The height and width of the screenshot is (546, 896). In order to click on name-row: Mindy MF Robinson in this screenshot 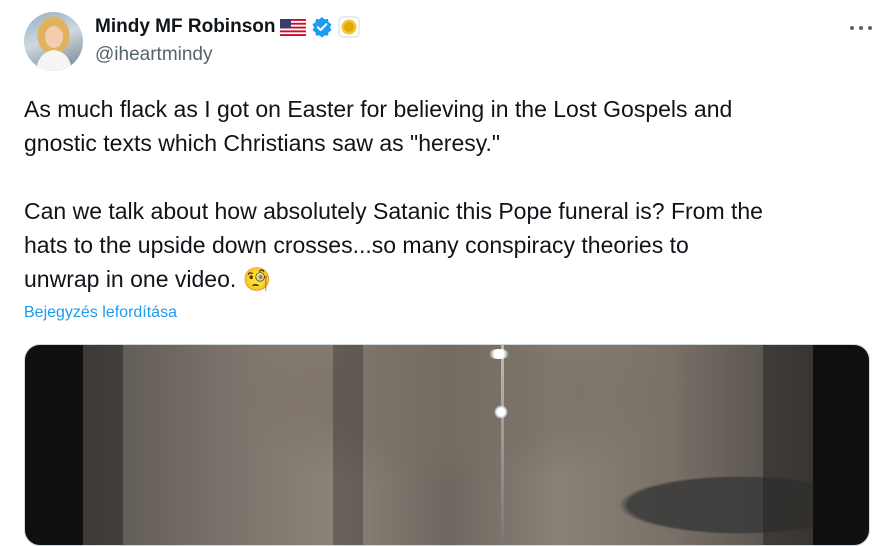, I will do `click(227, 27)`.